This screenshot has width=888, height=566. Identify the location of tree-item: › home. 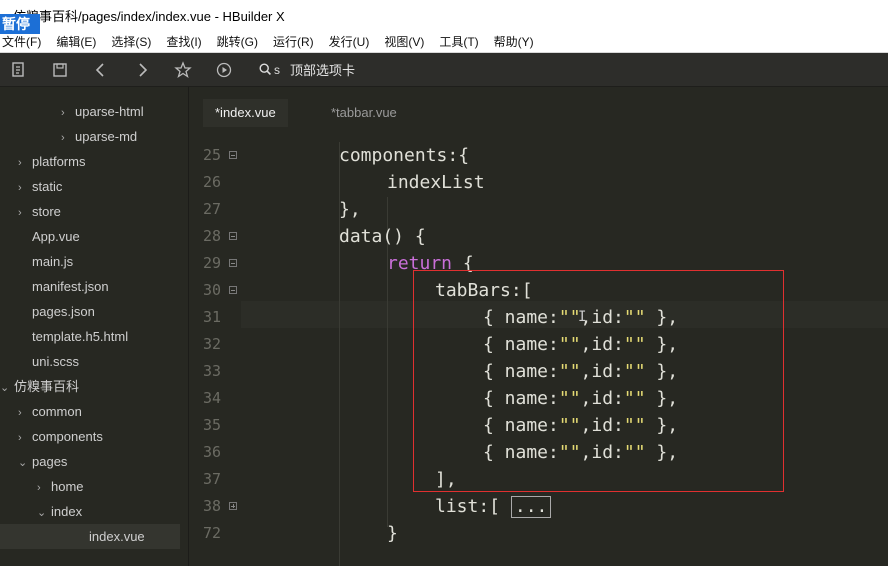
(60, 486).